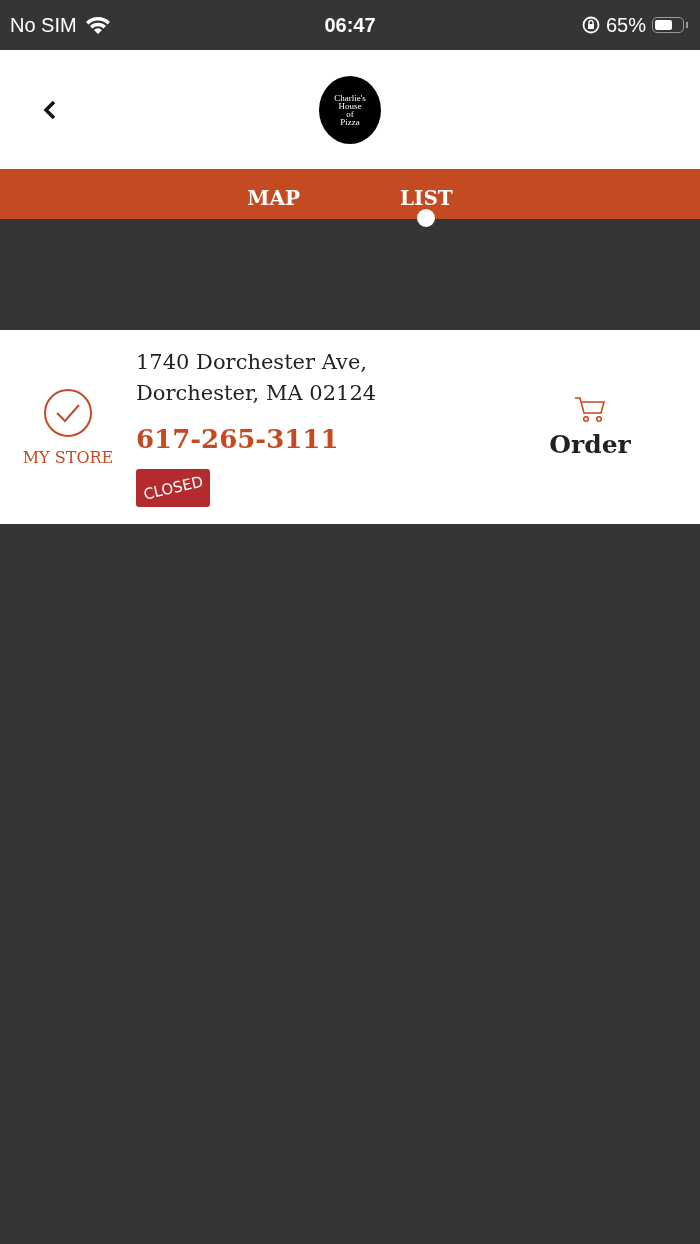 This screenshot has height=1244, width=700. What do you see at coordinates (237, 439) in the screenshot?
I see `phone-link: 617-265-3111` at bounding box center [237, 439].